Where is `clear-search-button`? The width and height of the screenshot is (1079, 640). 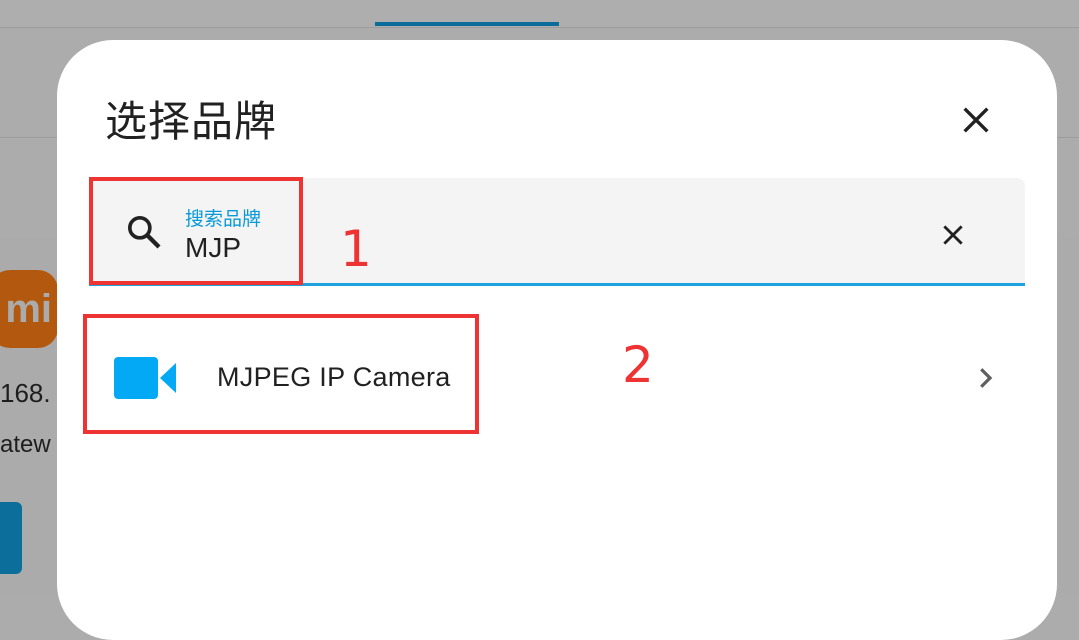
clear-search-button is located at coordinates (953, 235).